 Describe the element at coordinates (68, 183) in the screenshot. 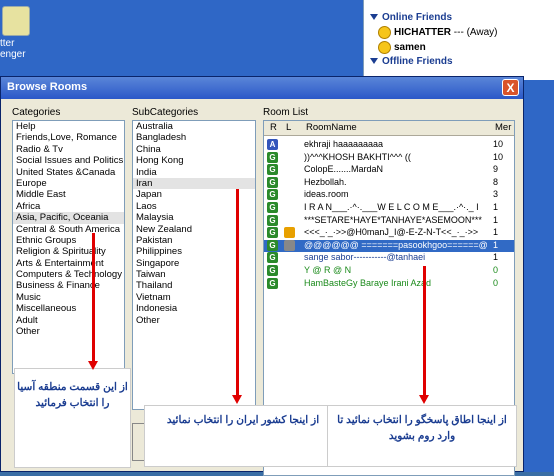

I see `category-item: Europe` at that location.